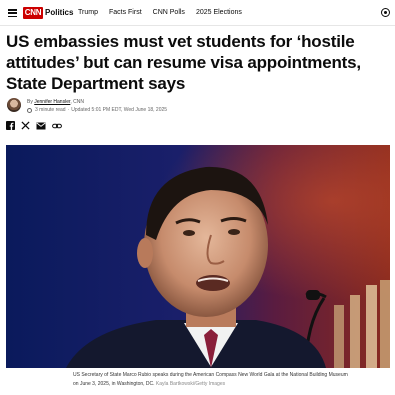 The width and height of the screenshot is (395, 395). I want to click on section-title: Politics, so click(59, 13).